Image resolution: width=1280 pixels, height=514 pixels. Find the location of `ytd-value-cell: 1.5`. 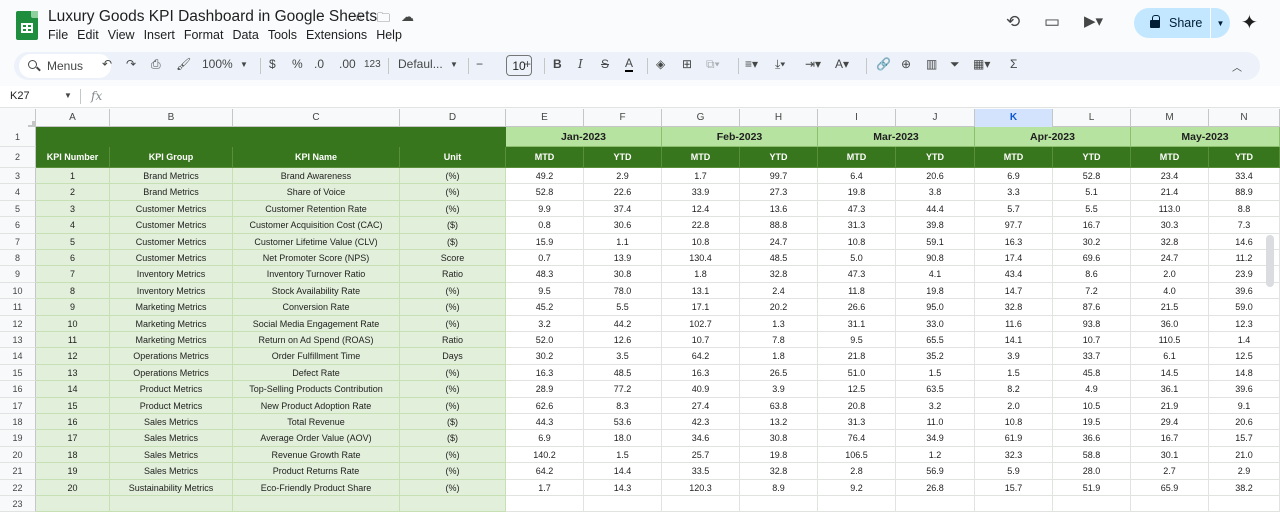

ytd-value-cell: 1.5 is located at coordinates (623, 455).